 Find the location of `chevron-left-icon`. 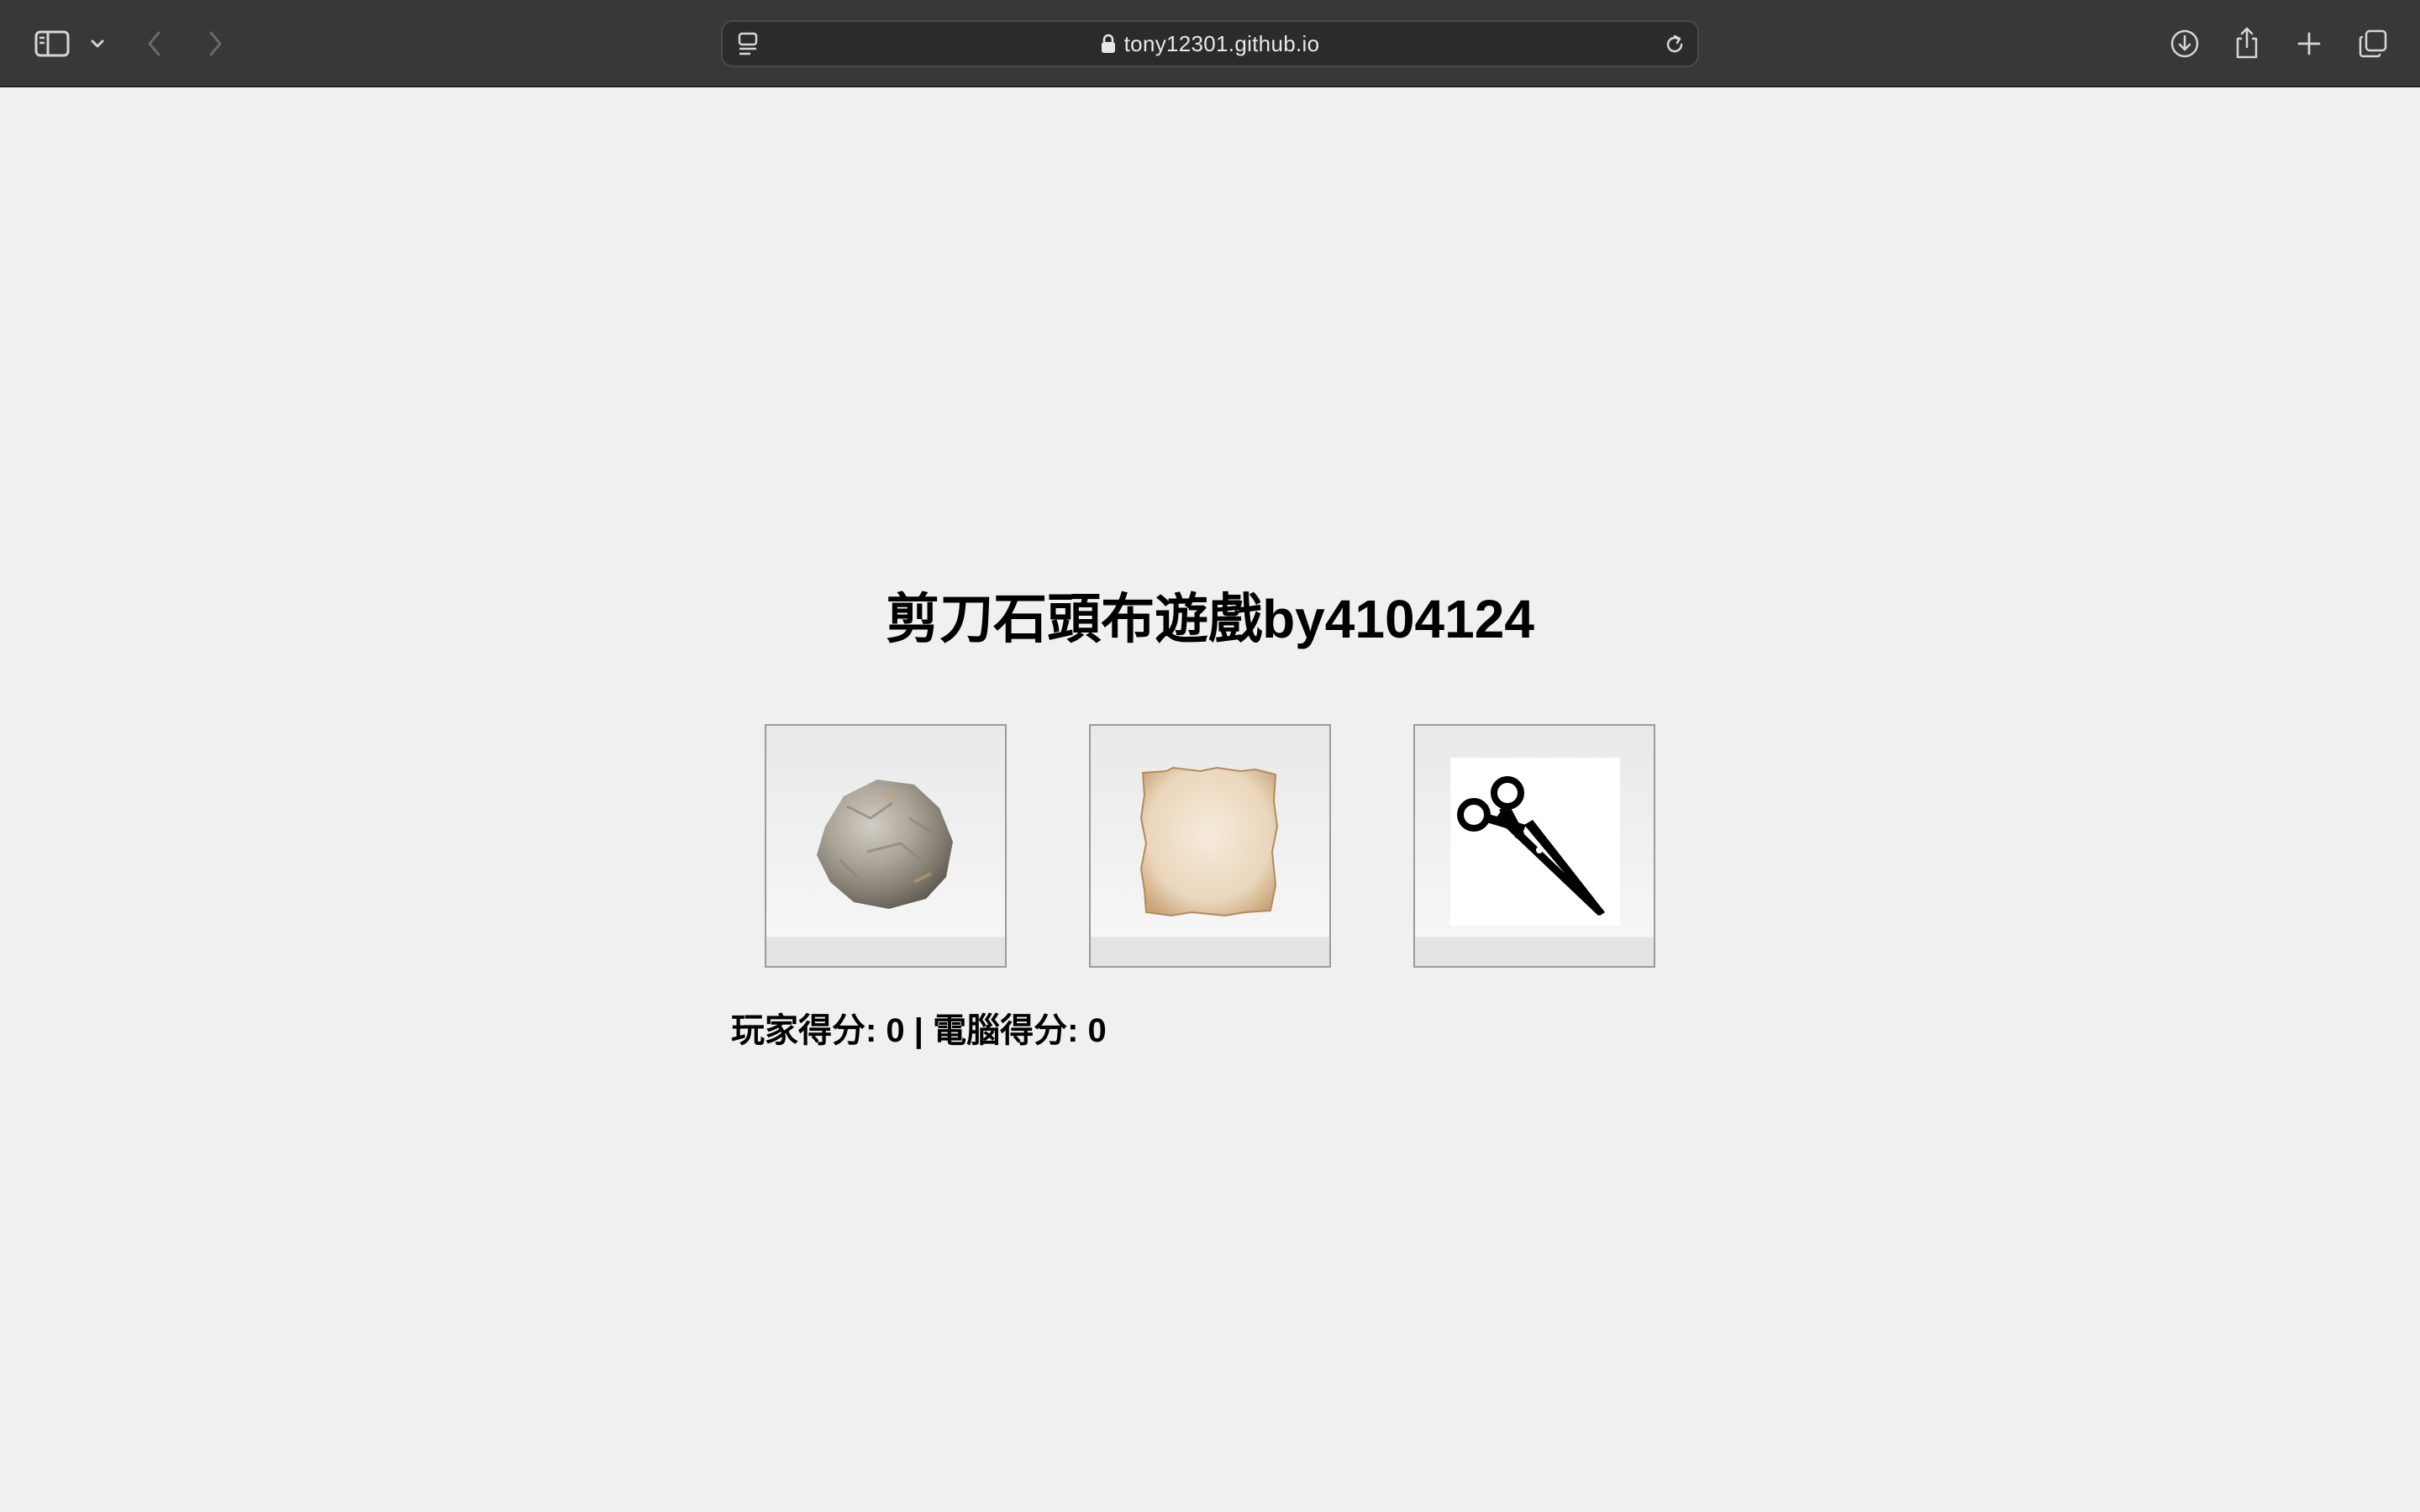

chevron-left-icon is located at coordinates (154, 43).